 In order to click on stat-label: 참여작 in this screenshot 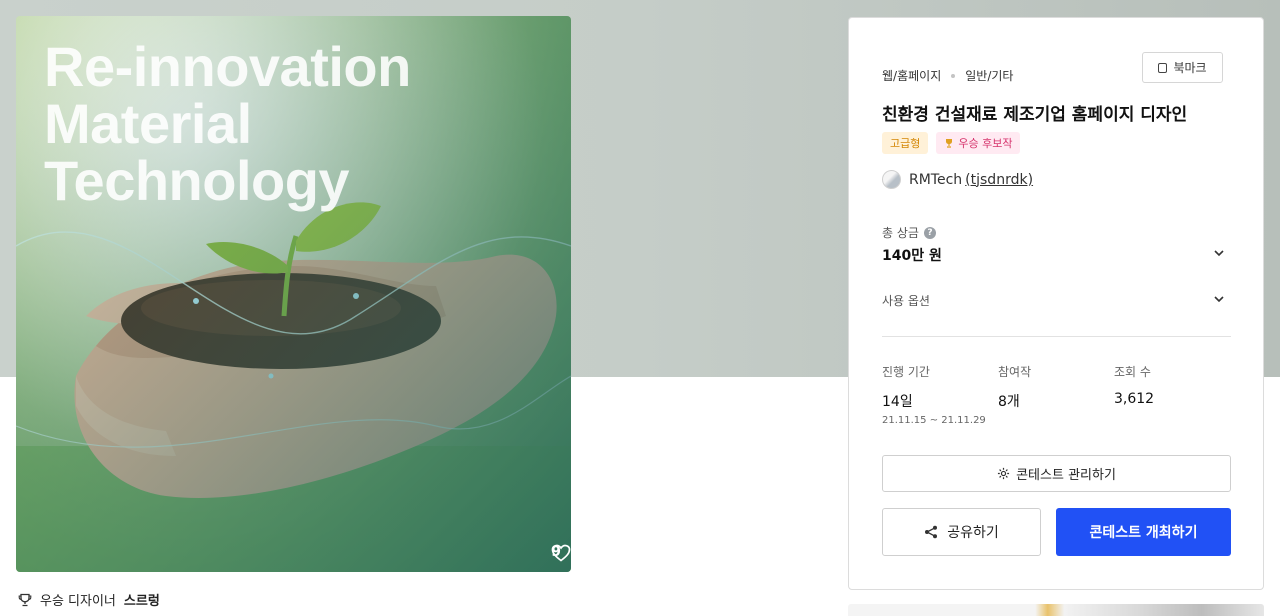, I will do `click(1015, 372)`.